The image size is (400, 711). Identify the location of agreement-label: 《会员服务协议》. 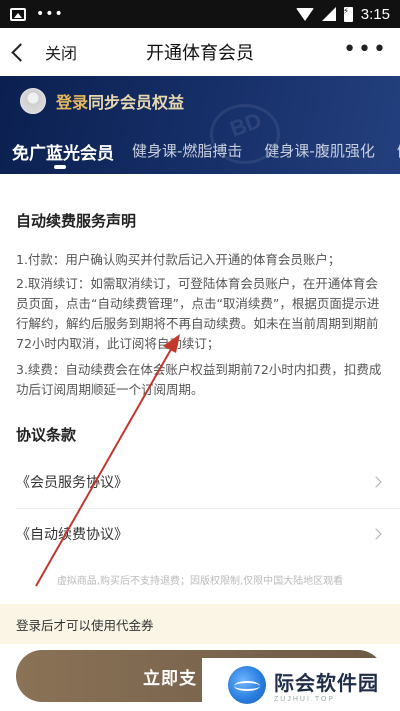
(72, 483).